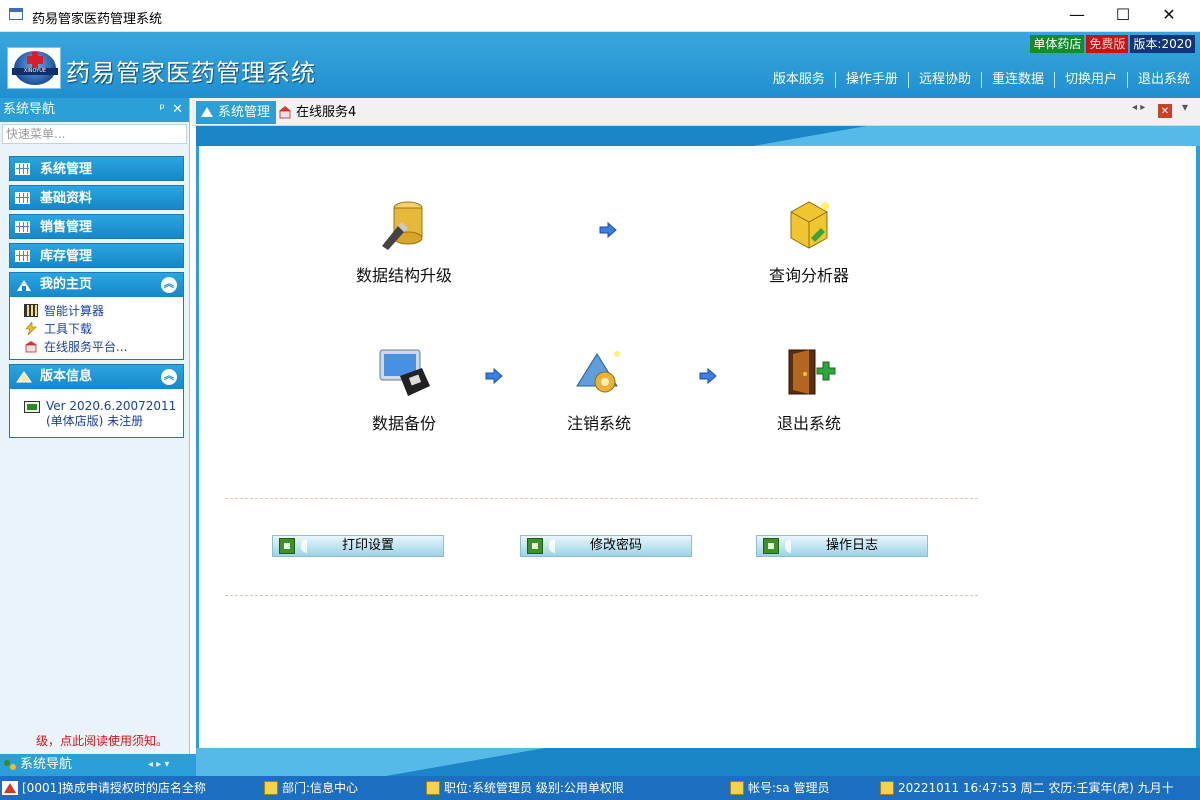 This screenshot has height=800, width=1200. Describe the element at coordinates (16, 14) in the screenshot. I see `app-window-icon` at that location.